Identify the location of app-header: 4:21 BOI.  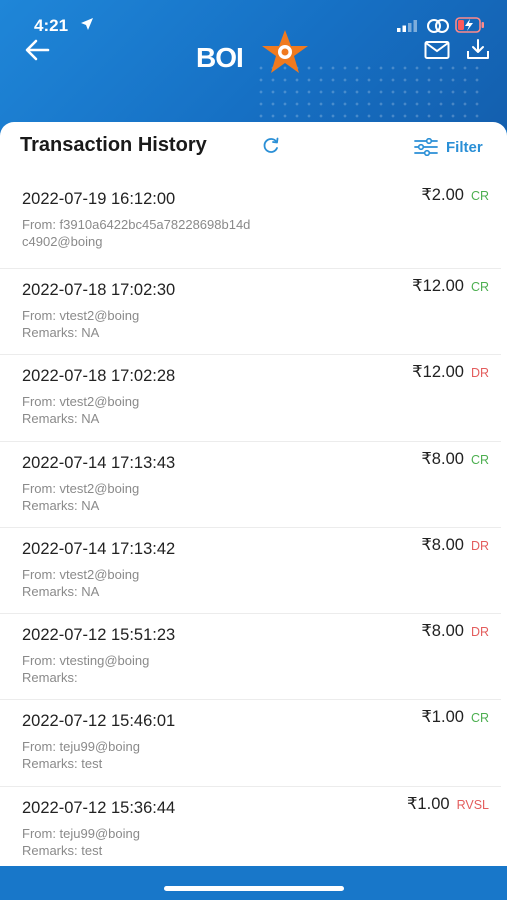
(253, 66).